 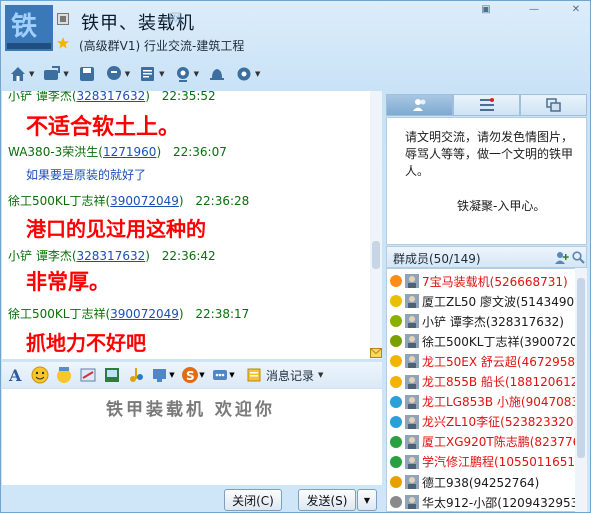 I want to click on close-button: 关闭(C), so click(x=253, y=500).